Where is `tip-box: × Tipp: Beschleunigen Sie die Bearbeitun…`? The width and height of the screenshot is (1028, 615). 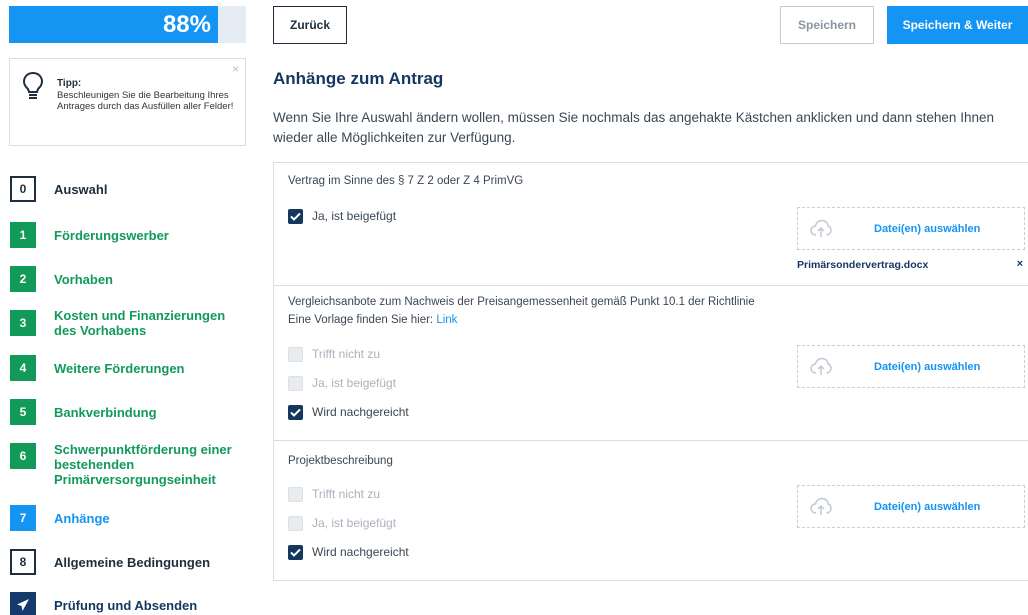
tip-box: × Tipp: Beschleunigen Sie die Bearbeitun… is located at coordinates (127, 102).